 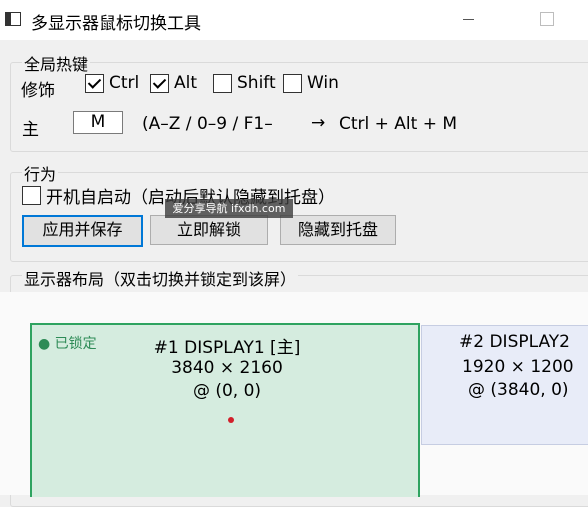 I want to click on watermark: 爱分享导航 ifxdh.com, so click(x=229, y=208).